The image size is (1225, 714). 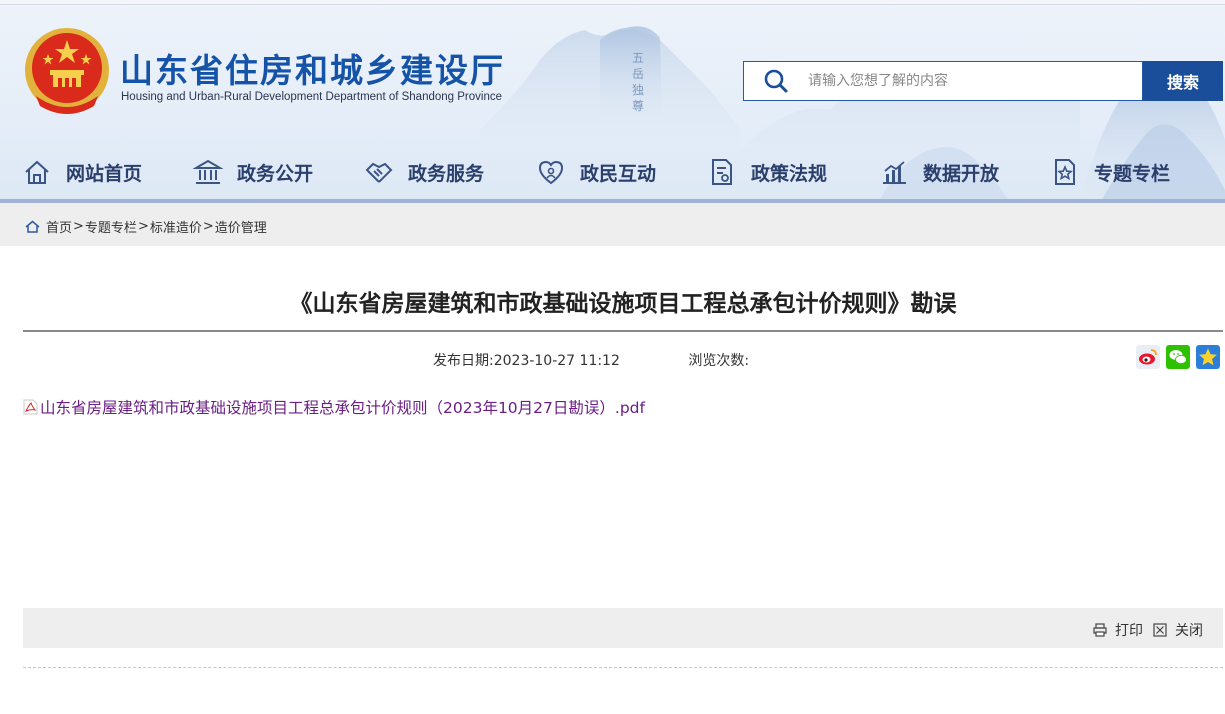 I want to click on weibo-icon, so click(x=1148, y=357).